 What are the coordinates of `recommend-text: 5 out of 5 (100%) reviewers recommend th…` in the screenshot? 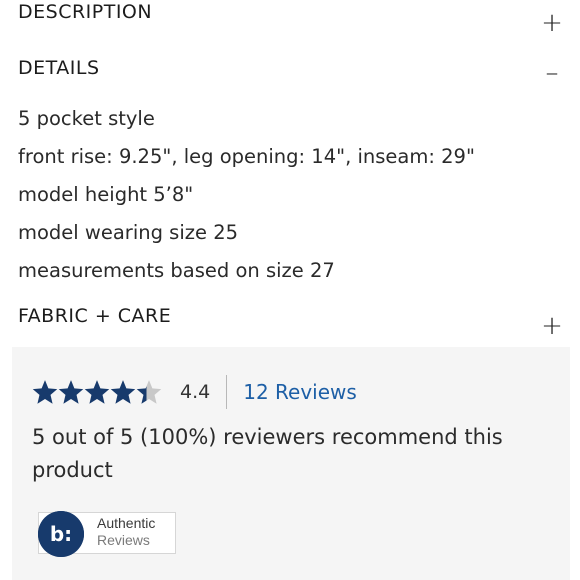 It's located at (267, 453).